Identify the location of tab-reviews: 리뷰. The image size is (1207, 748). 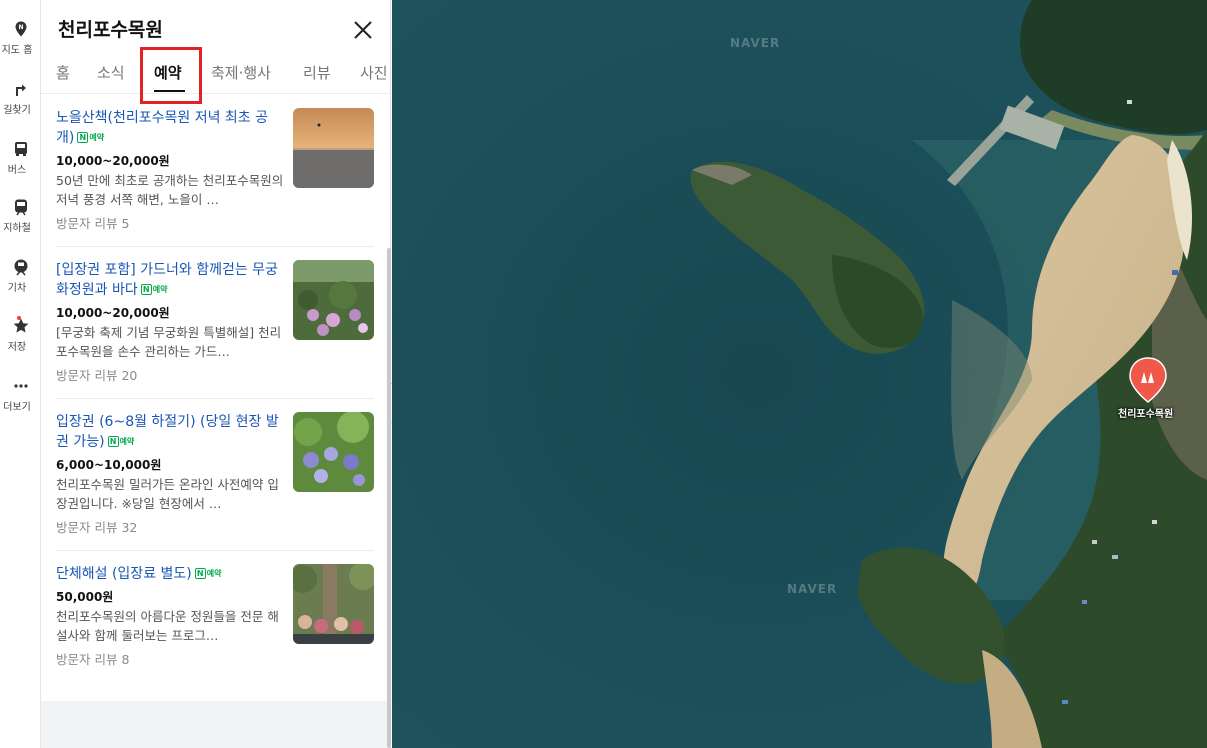
(317, 72).